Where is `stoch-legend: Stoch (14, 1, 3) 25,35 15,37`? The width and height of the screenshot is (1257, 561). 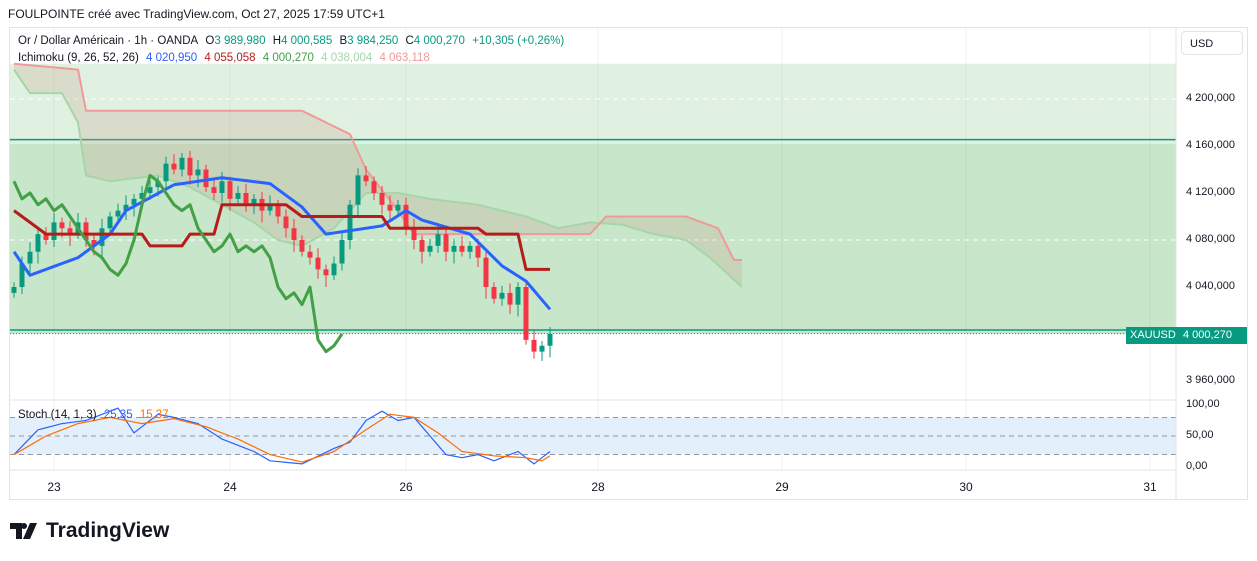
stoch-legend: Stoch (14, 1, 3) 25,35 15,37 is located at coordinates (95, 415).